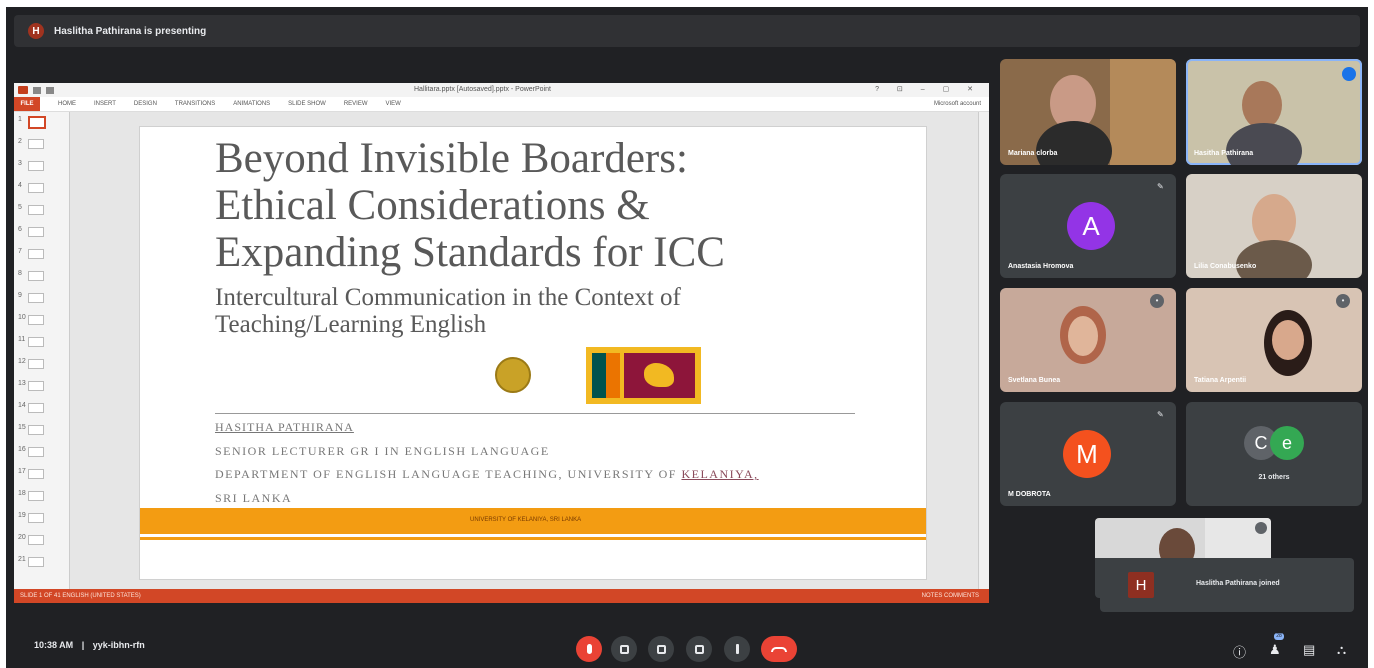  I want to click on slide-thumb: 10, so click(31, 319).